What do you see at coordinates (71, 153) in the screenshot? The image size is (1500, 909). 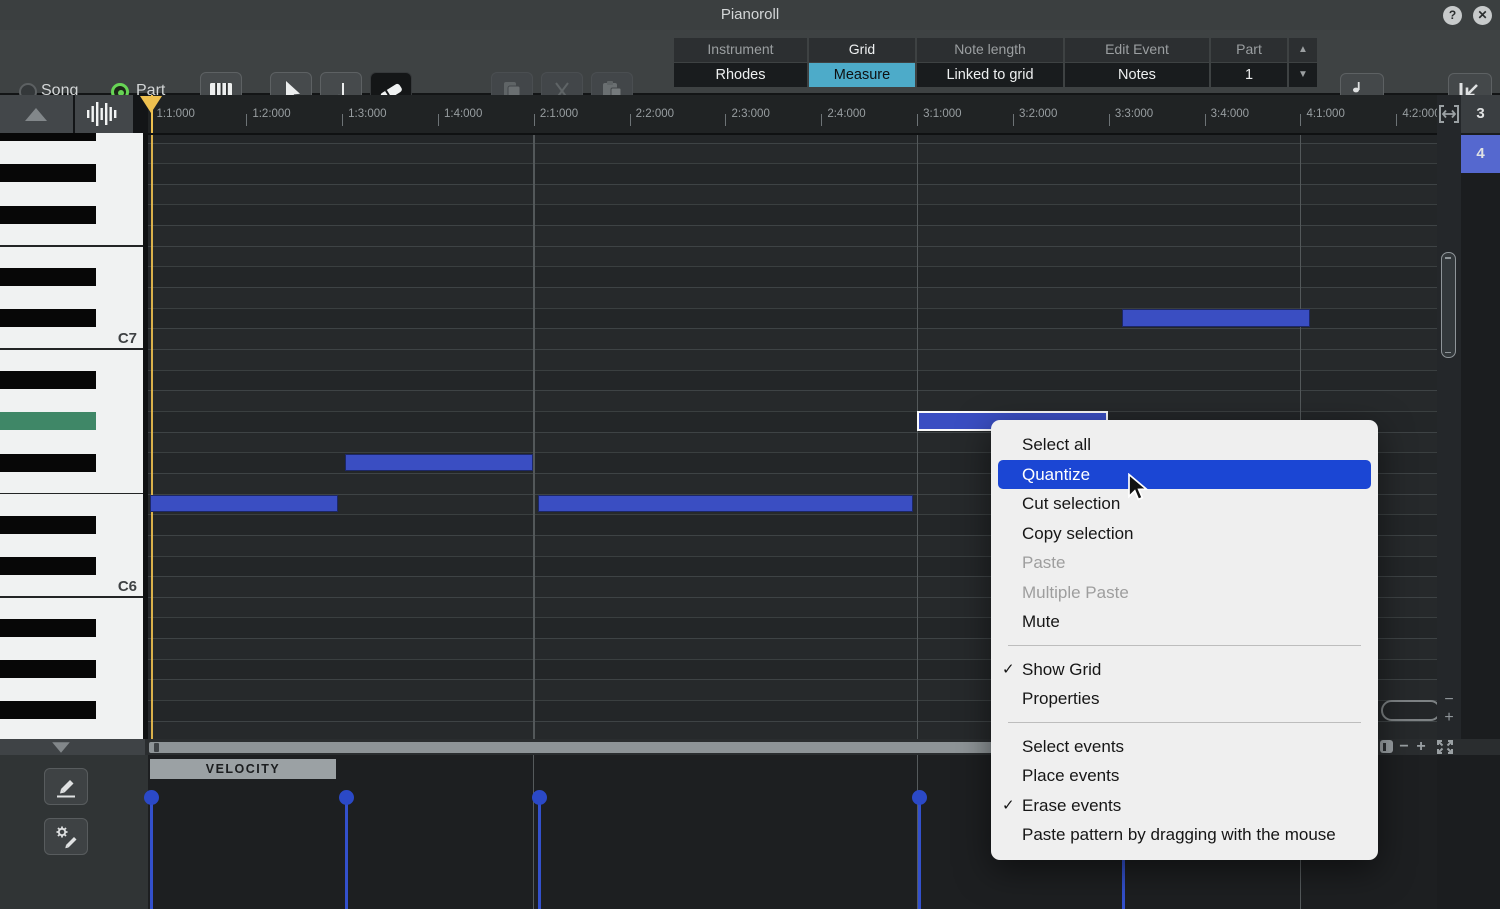 I see `piano-key-a7` at bounding box center [71, 153].